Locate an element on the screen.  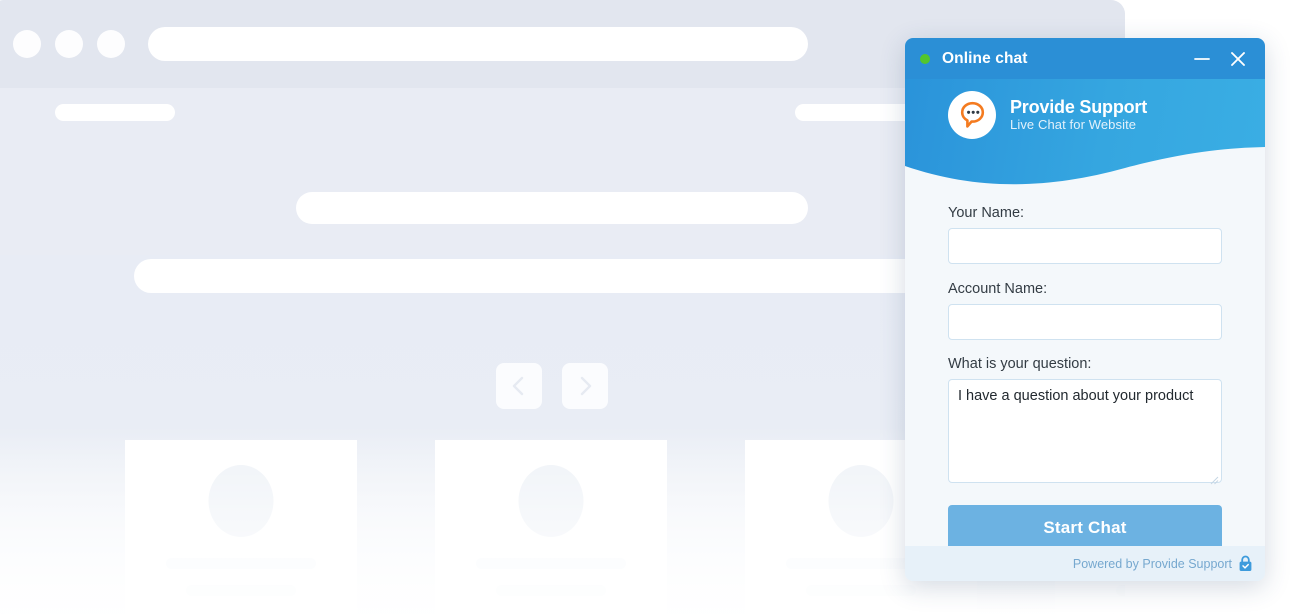
start-chat-button: Start Chat is located at coordinates (1085, 527).